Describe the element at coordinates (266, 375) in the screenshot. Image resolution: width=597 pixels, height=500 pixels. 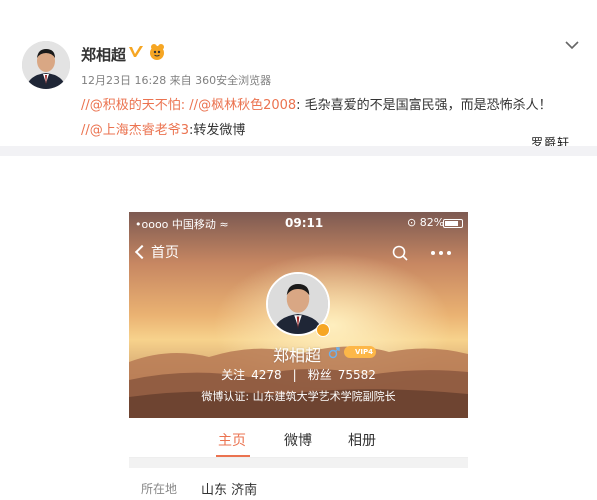
I see `following-count: 4278` at that location.